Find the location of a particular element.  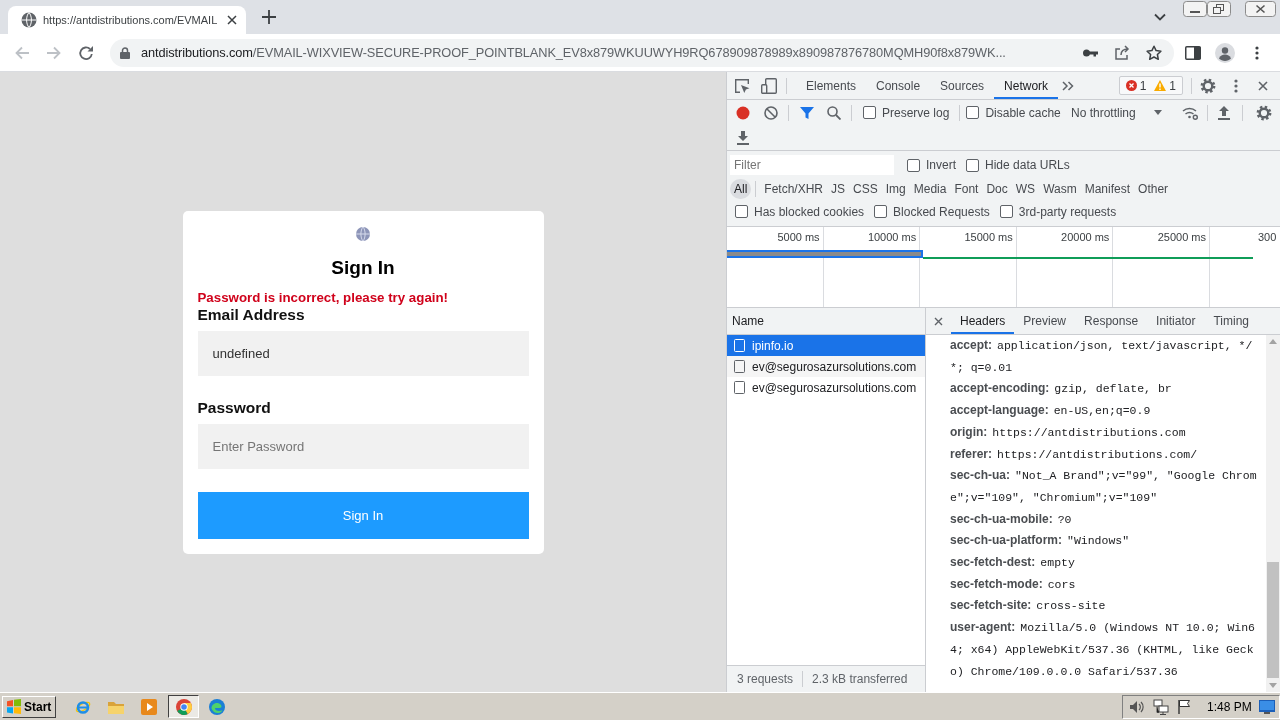

filter-chip: Font is located at coordinates (966, 188).